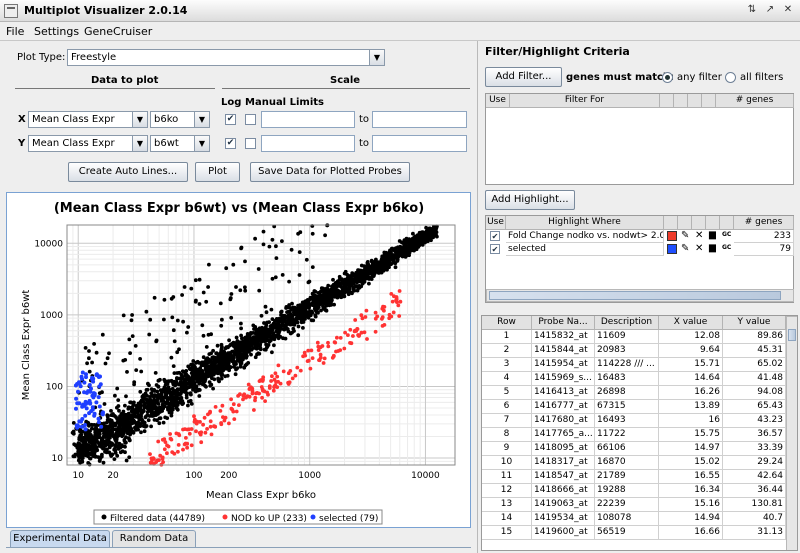 The width and height of the screenshot is (800, 553). I want to click on all-filters-radio, so click(730, 77).